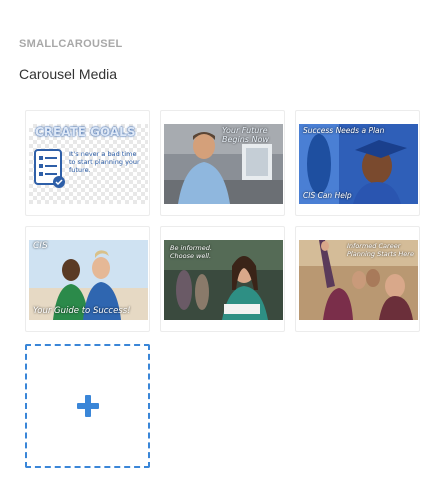 Image resolution: width=430 pixels, height=484 pixels. I want to click on add-media-button, so click(87, 406).